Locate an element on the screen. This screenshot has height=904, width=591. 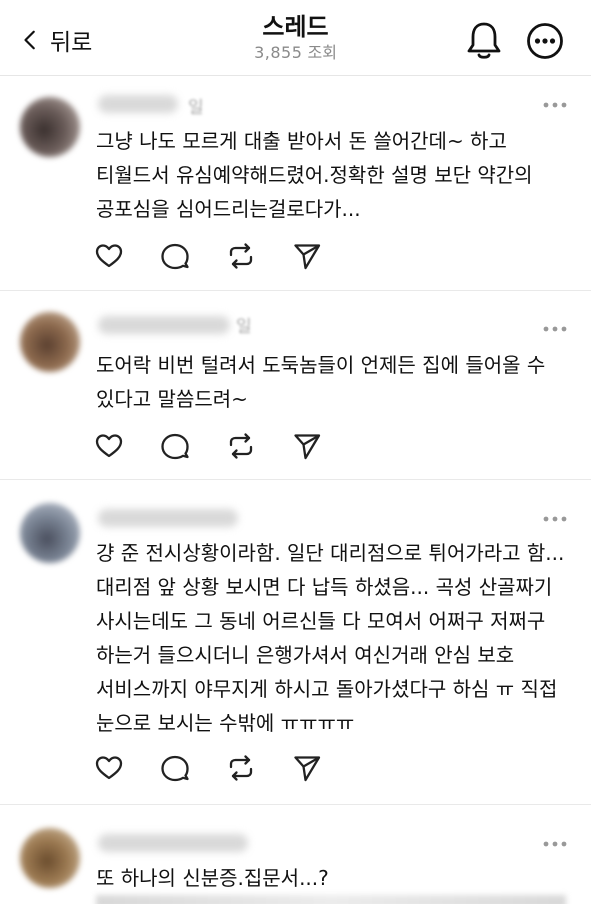
thread-header: 뒤로 스레드 3,855 조회 is located at coordinates (295, 38).